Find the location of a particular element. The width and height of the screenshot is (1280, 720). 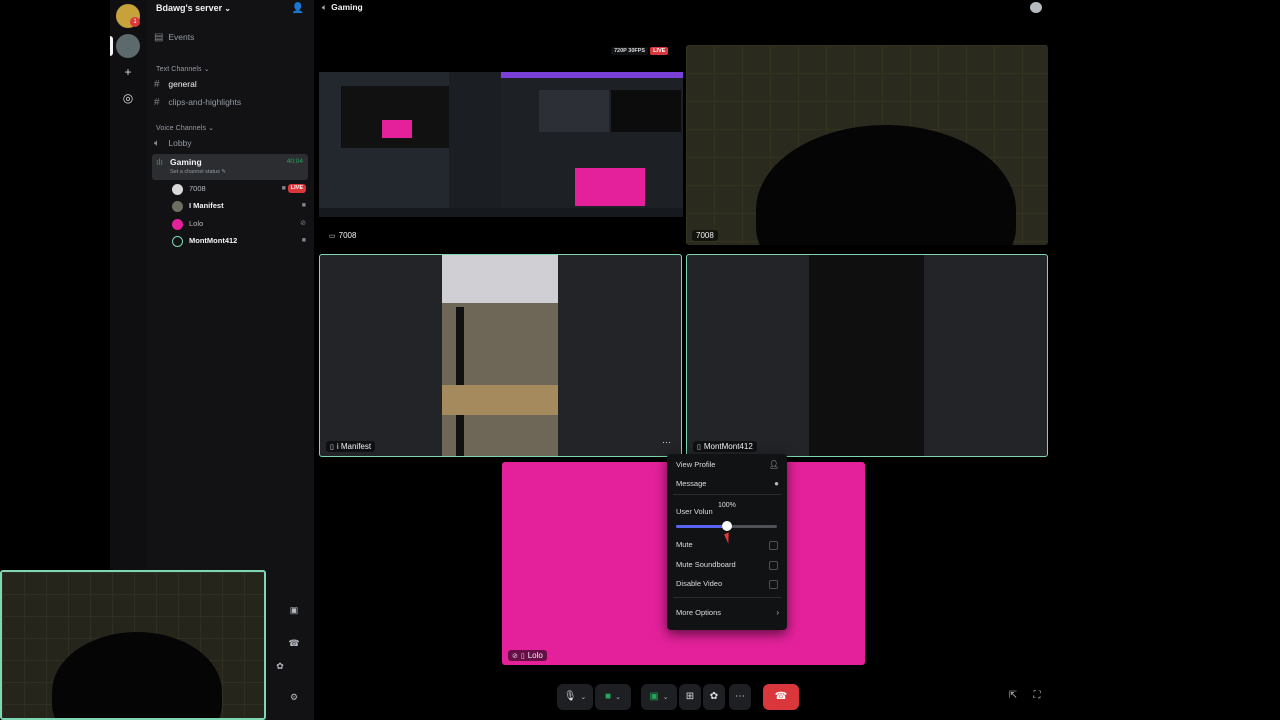

volume-slider is located at coordinates (726, 526).